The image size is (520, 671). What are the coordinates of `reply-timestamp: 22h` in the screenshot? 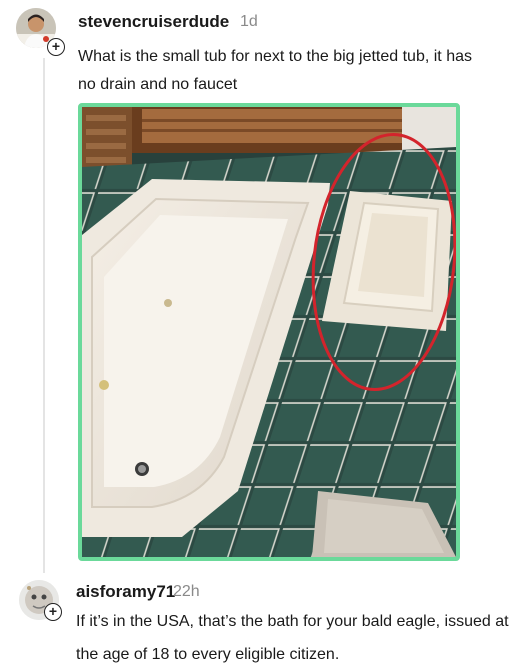 It's located at (186, 591).